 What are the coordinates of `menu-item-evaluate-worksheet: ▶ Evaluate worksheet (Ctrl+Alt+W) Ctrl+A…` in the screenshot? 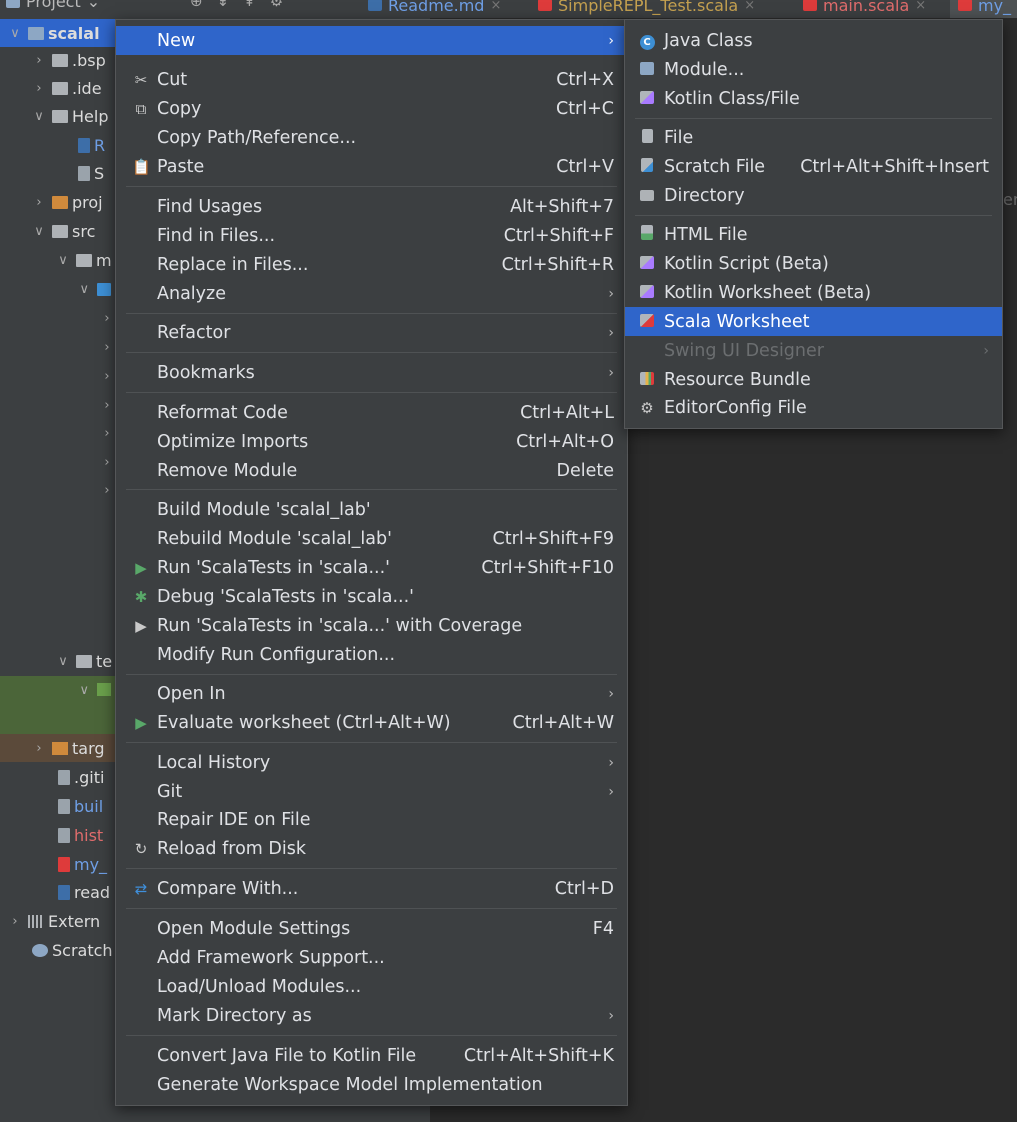 It's located at (371, 722).